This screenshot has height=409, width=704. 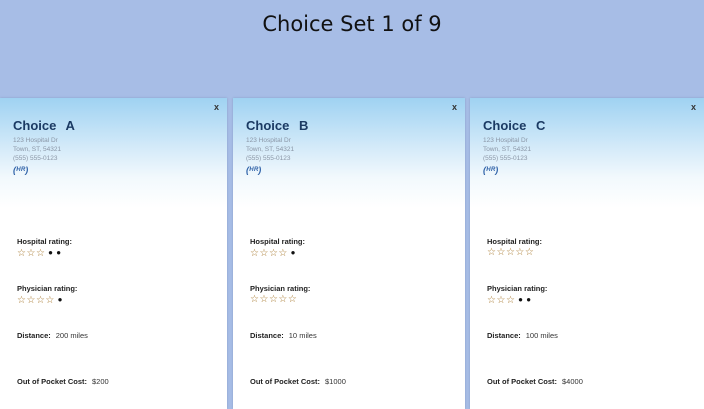 What do you see at coordinates (541, 335) in the screenshot?
I see `distance-value: 100 miles` at bounding box center [541, 335].